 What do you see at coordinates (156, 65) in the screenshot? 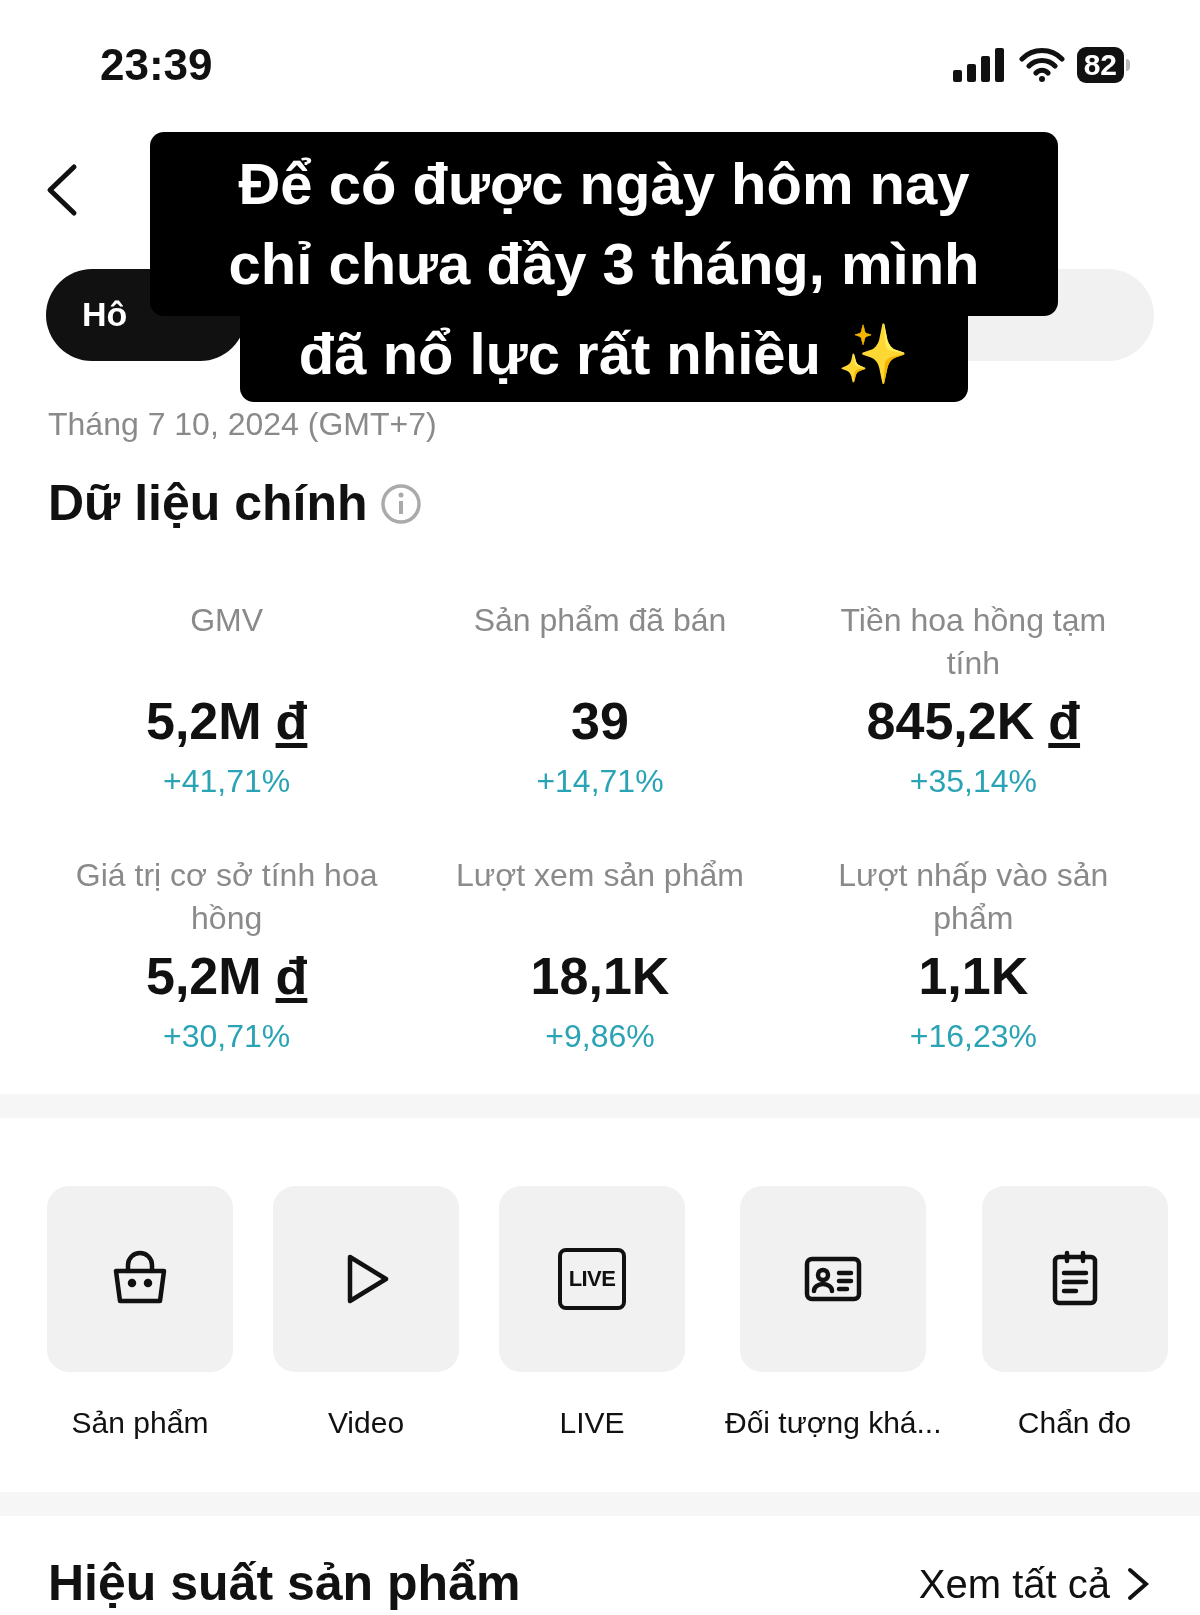
I see `status-time: 23:39` at bounding box center [156, 65].